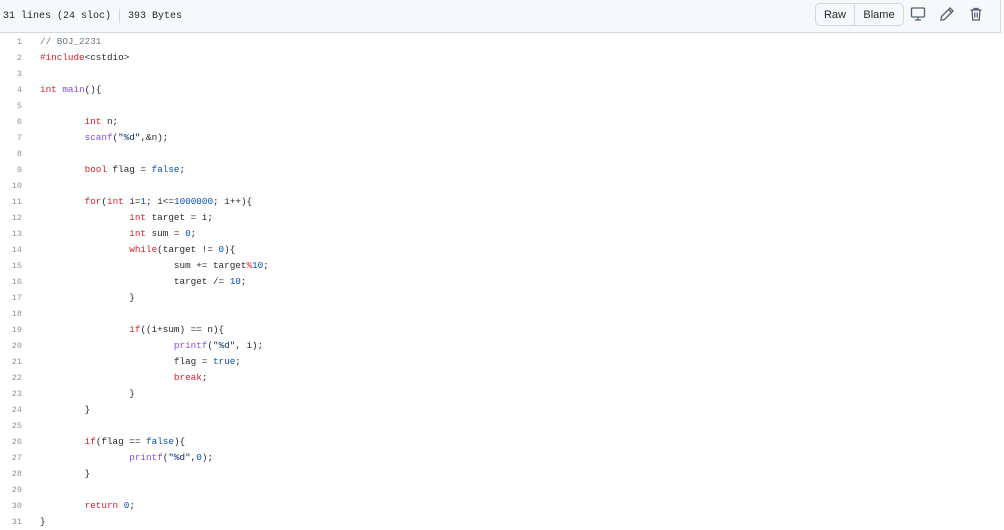  I want to click on line-number: 15, so click(11, 266).